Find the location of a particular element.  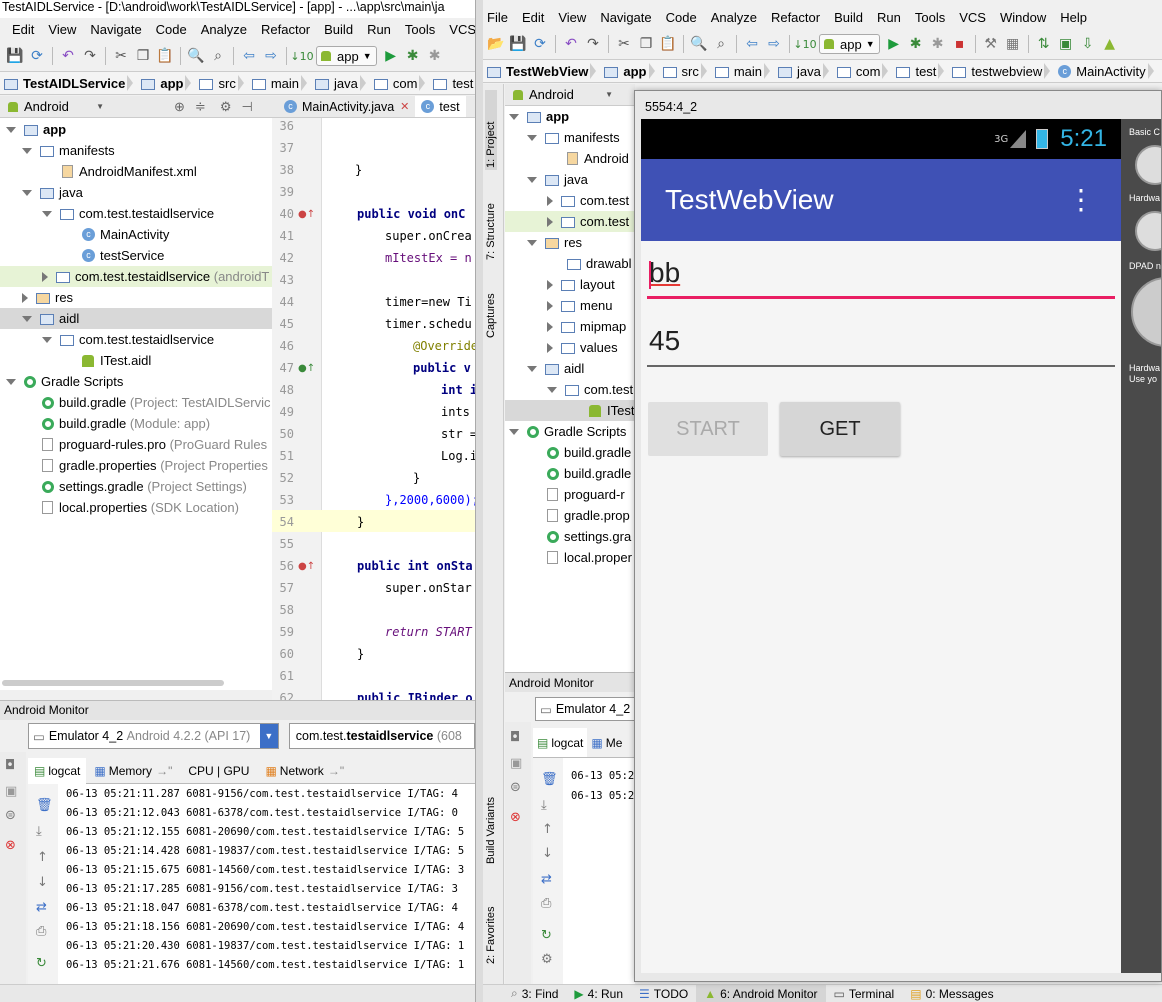

tree-item-settings-gradle: settings.gra is located at coordinates (589, 536).